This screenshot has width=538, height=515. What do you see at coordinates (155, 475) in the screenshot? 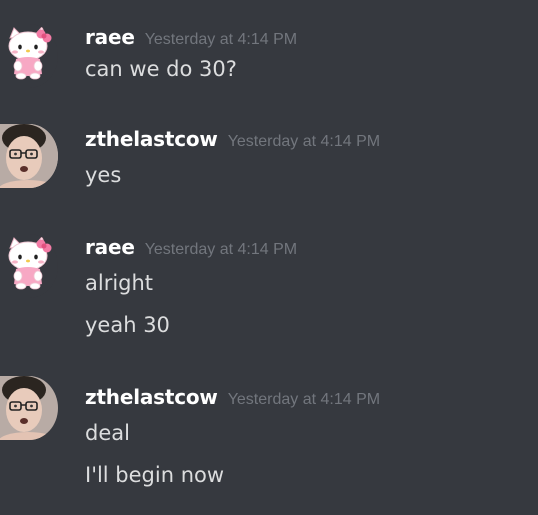
I see `message-text: I'll begin now` at bounding box center [155, 475].